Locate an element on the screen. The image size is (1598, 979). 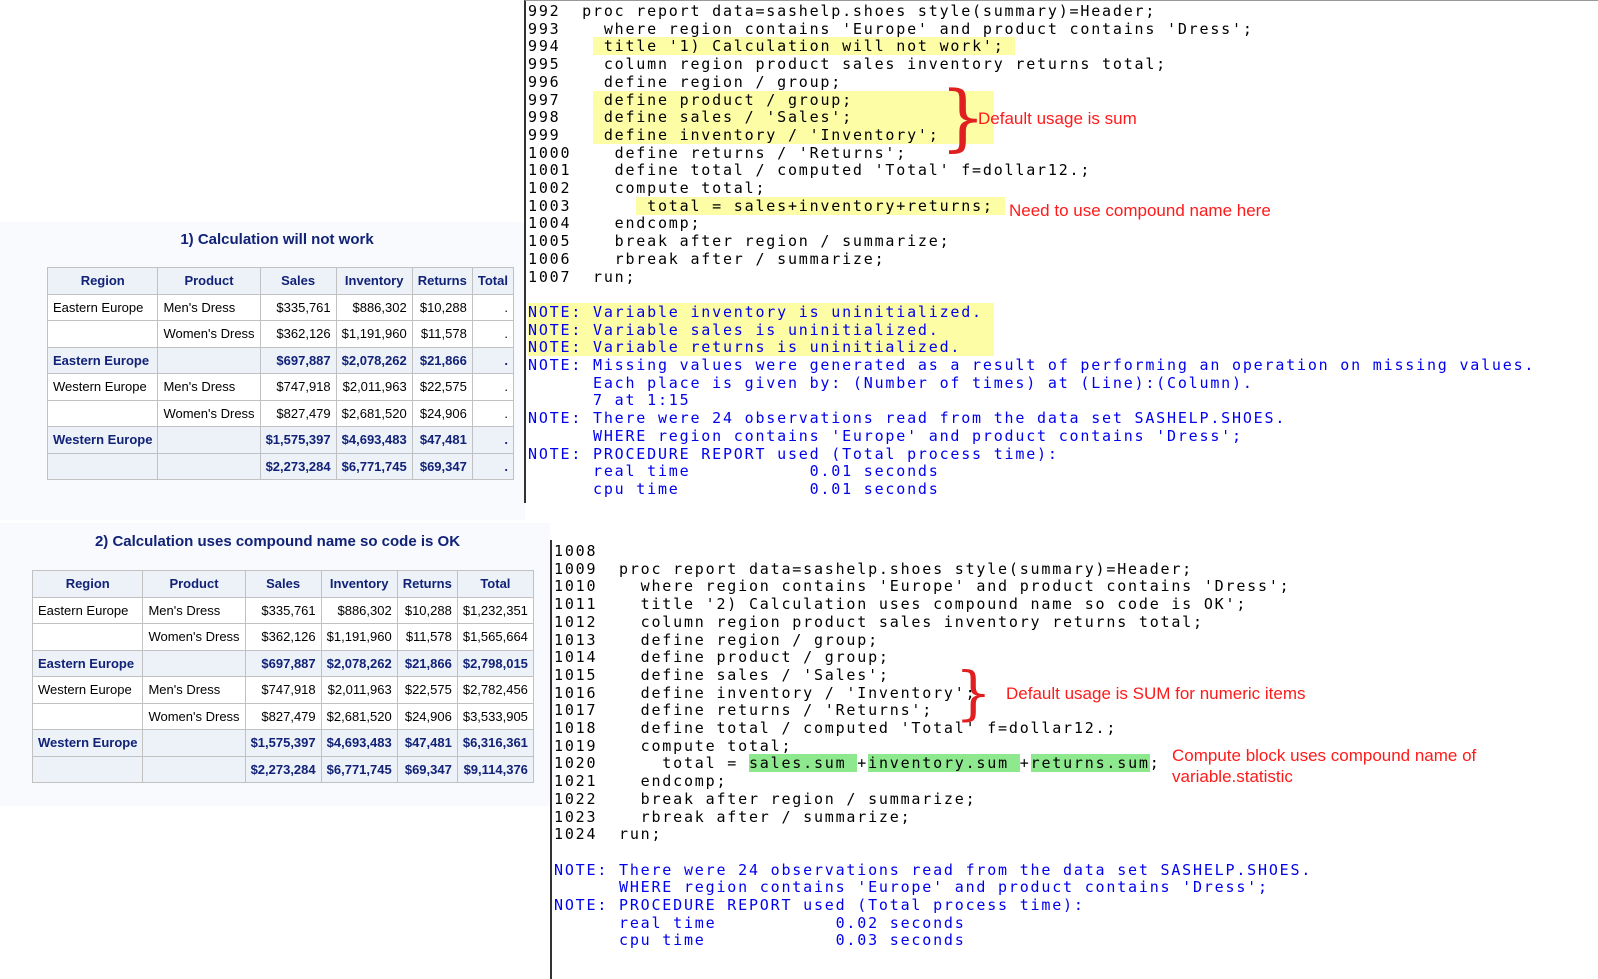
table-cell: $22,575 is located at coordinates (427, 690).